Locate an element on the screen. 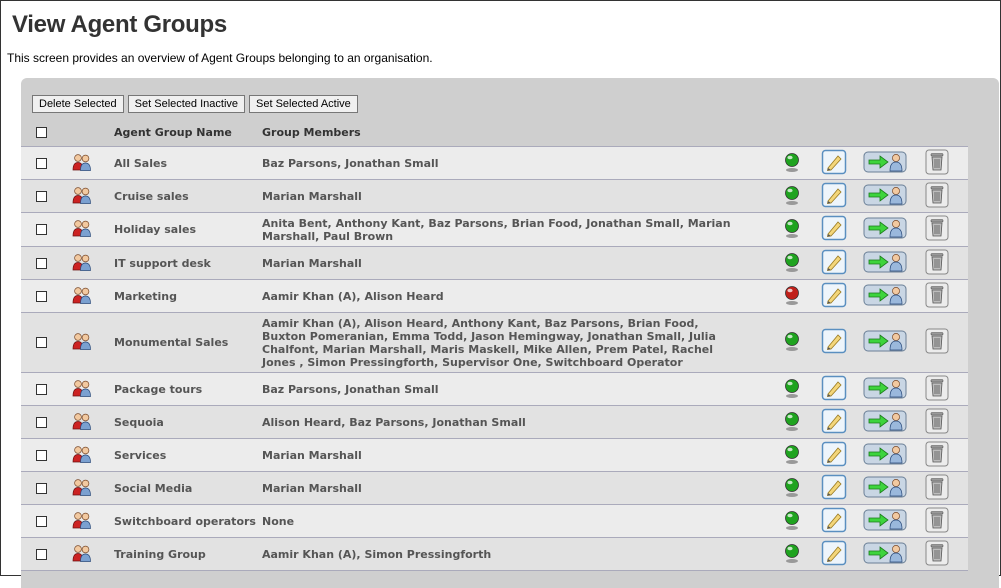 The width and height of the screenshot is (1001, 588). group-name: Social Media is located at coordinates (188, 488).